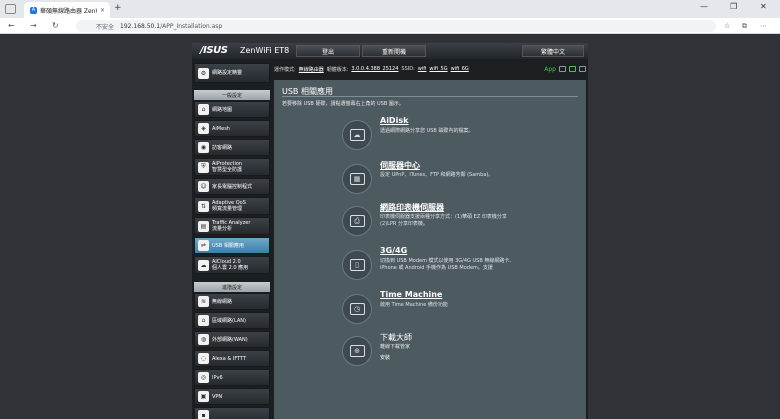 This screenshot has width=780, height=419. Describe the element at coordinates (227, 167) in the screenshot. I see `sidebar-item-label: AiProtection 智慧型全防護` at that location.